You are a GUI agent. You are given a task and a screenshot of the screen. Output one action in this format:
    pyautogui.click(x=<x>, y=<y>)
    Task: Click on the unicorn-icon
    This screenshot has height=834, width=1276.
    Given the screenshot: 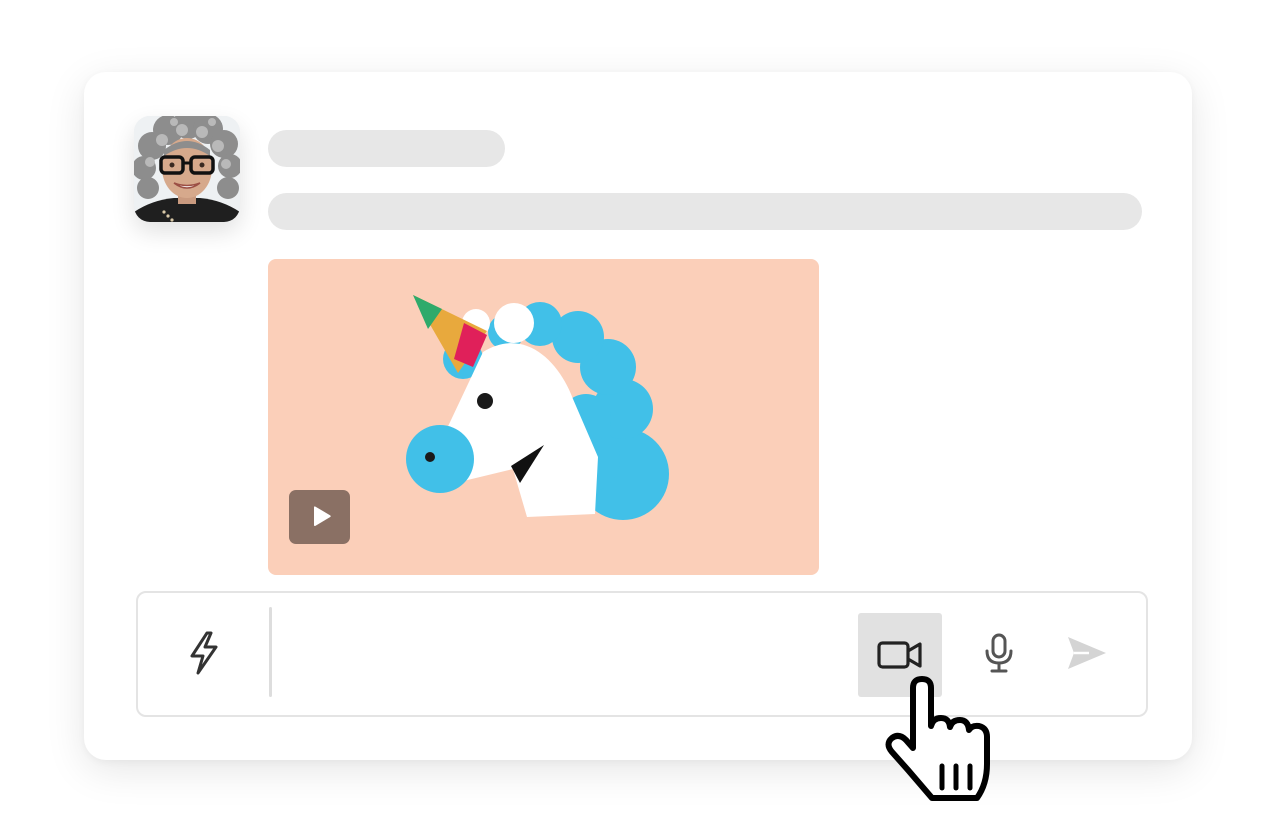 What is the action you would take?
    pyautogui.click(x=537, y=407)
    